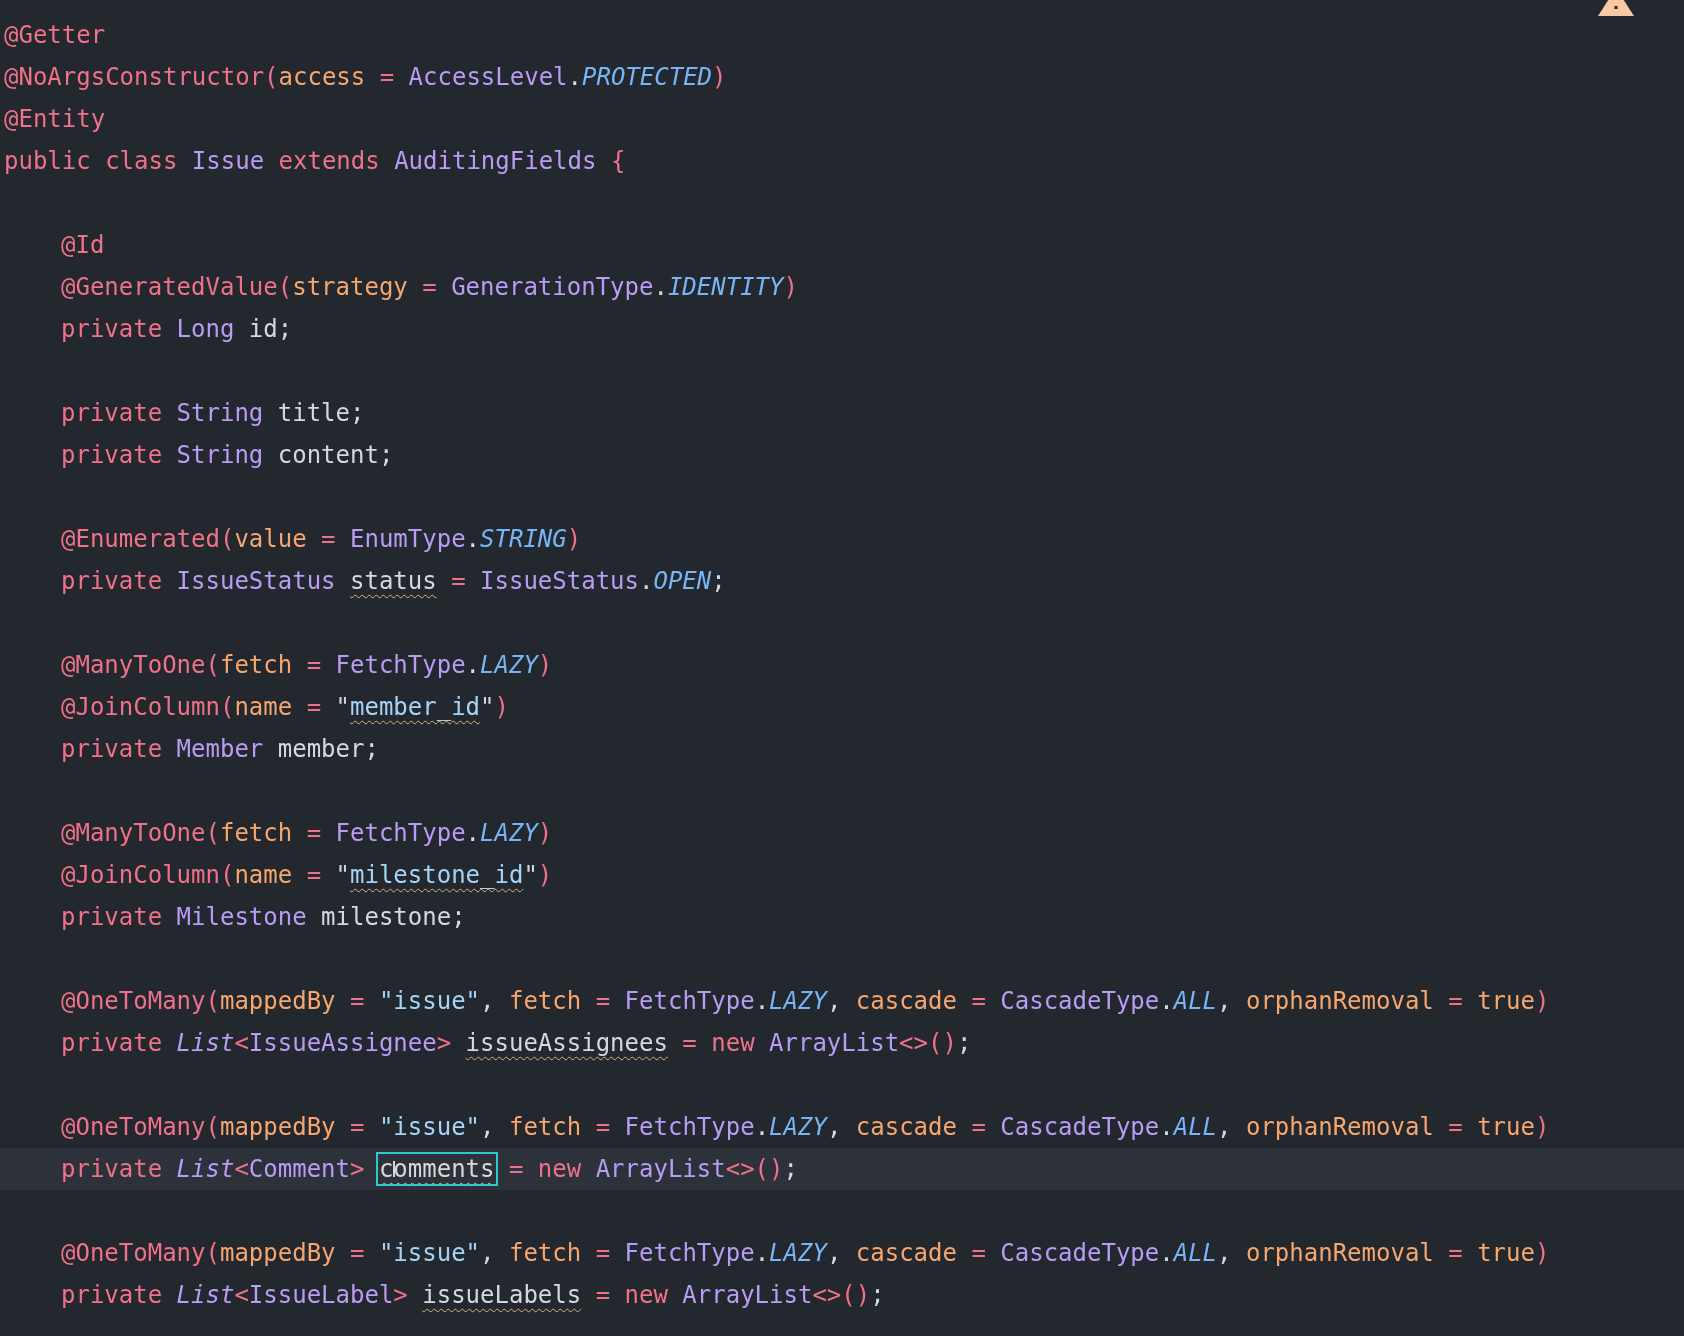 The height and width of the screenshot is (1336, 1684). What do you see at coordinates (321, 539) in the screenshot?
I see `code-line: @Enumerated(value = EnumType.STRING)` at bounding box center [321, 539].